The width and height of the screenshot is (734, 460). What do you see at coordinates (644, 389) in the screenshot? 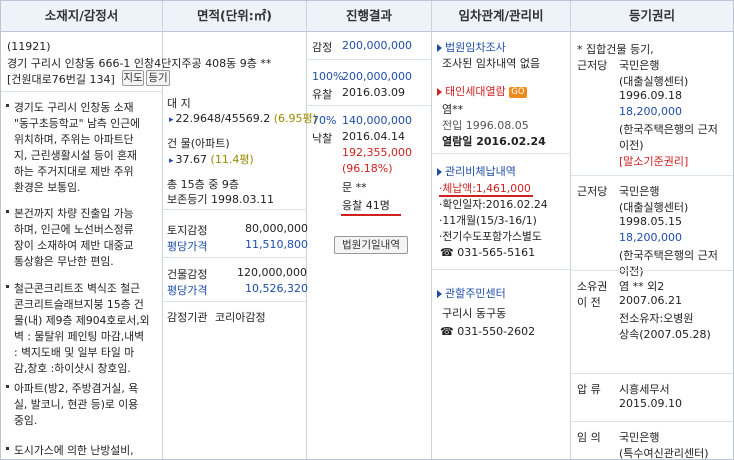
I see `registry-detail: 시흥세무서` at bounding box center [644, 389].